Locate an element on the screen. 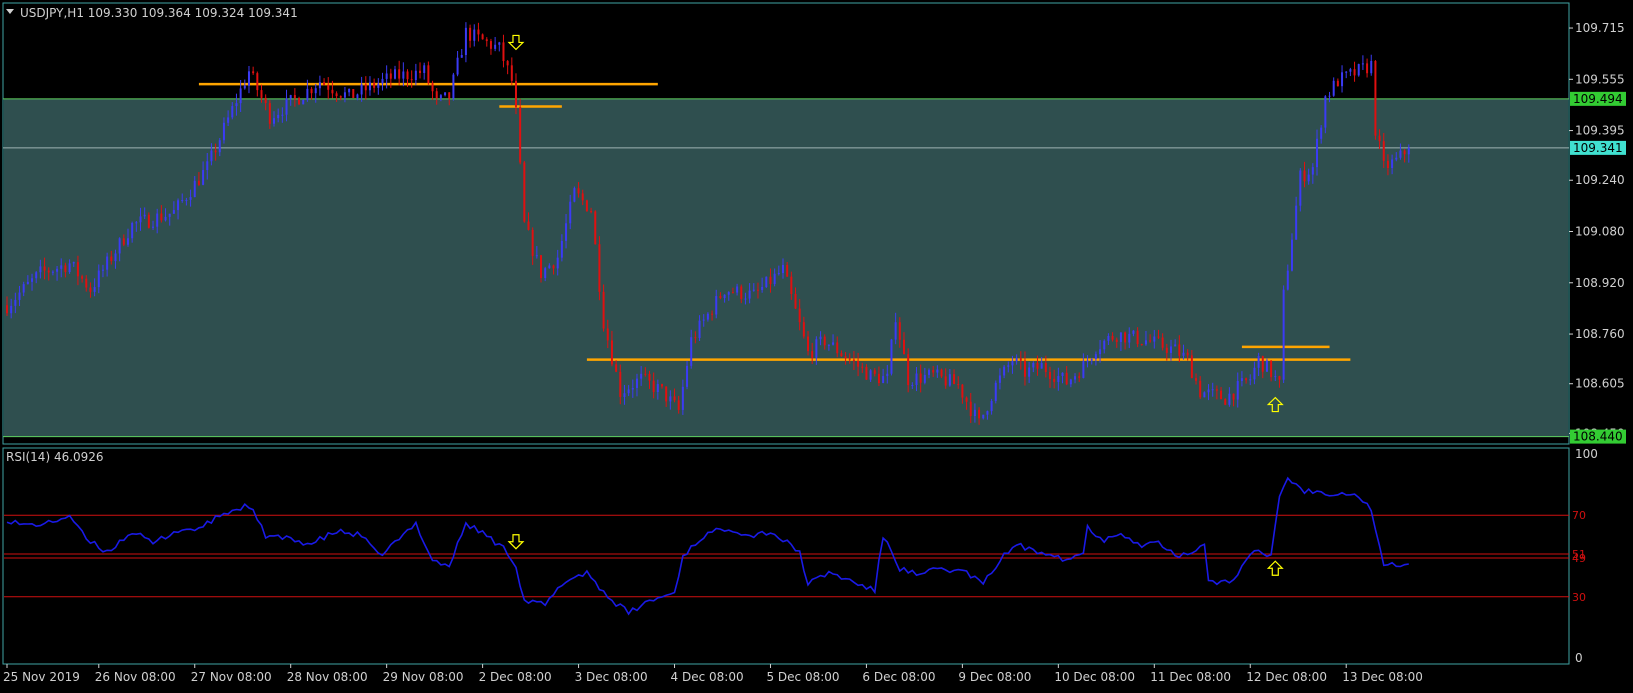 This screenshot has width=1633, height=693. time-tick-label: 6 Dec 08:00 is located at coordinates (898, 677).